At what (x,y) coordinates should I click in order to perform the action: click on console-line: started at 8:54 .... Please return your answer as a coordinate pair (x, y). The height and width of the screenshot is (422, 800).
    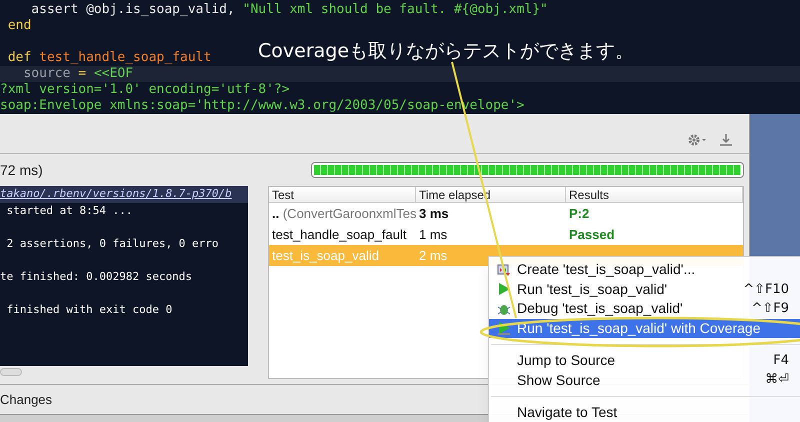
    Looking at the image, I should click on (69, 210).